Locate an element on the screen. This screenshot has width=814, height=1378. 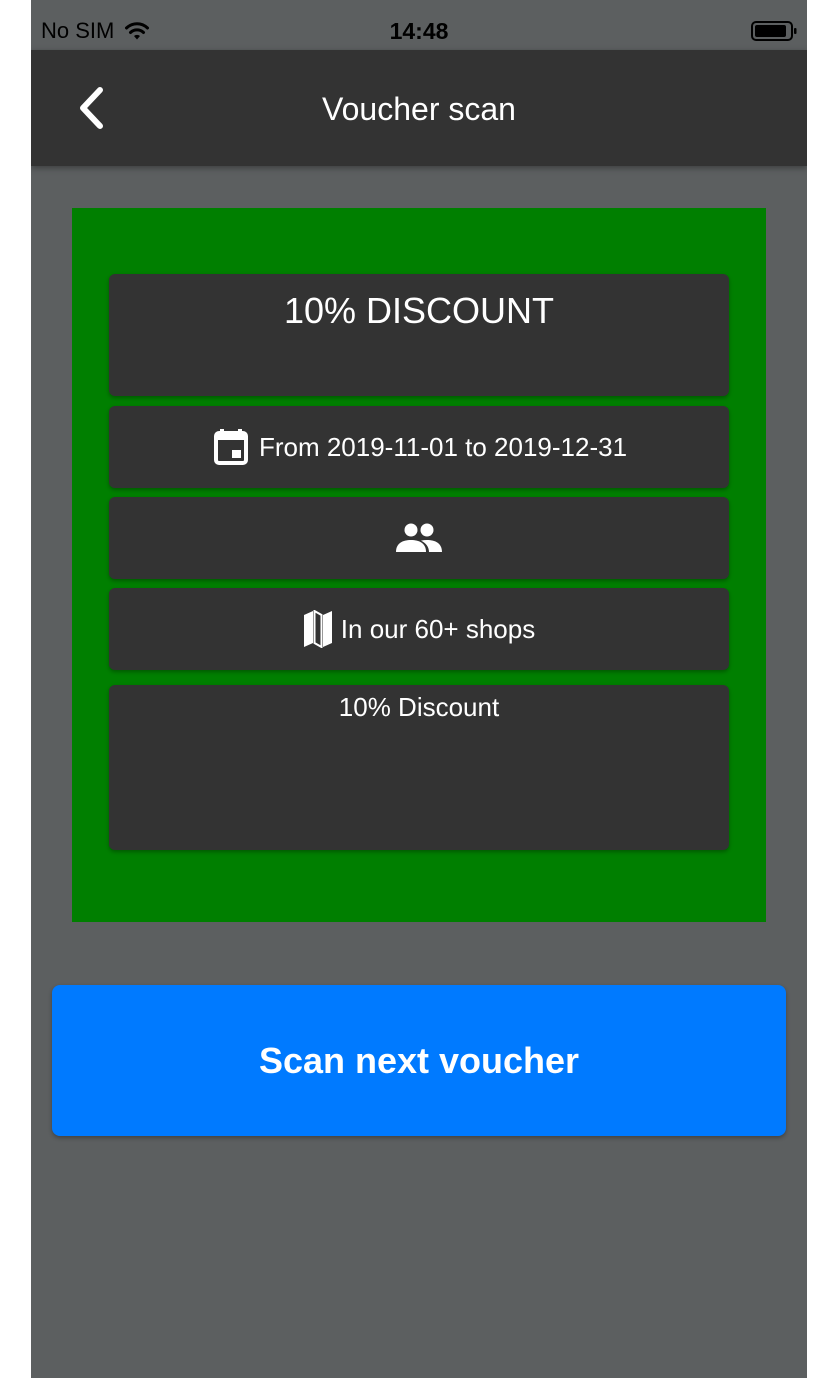
navigation-bar: Voucher scan is located at coordinates (419, 108).